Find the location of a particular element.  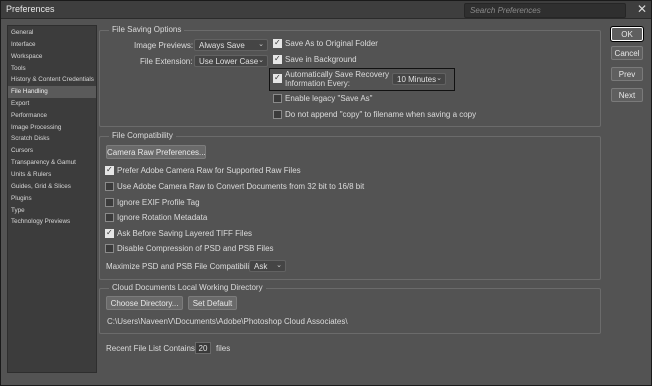

image-previews-select: Always Save ⌄ is located at coordinates (231, 45).